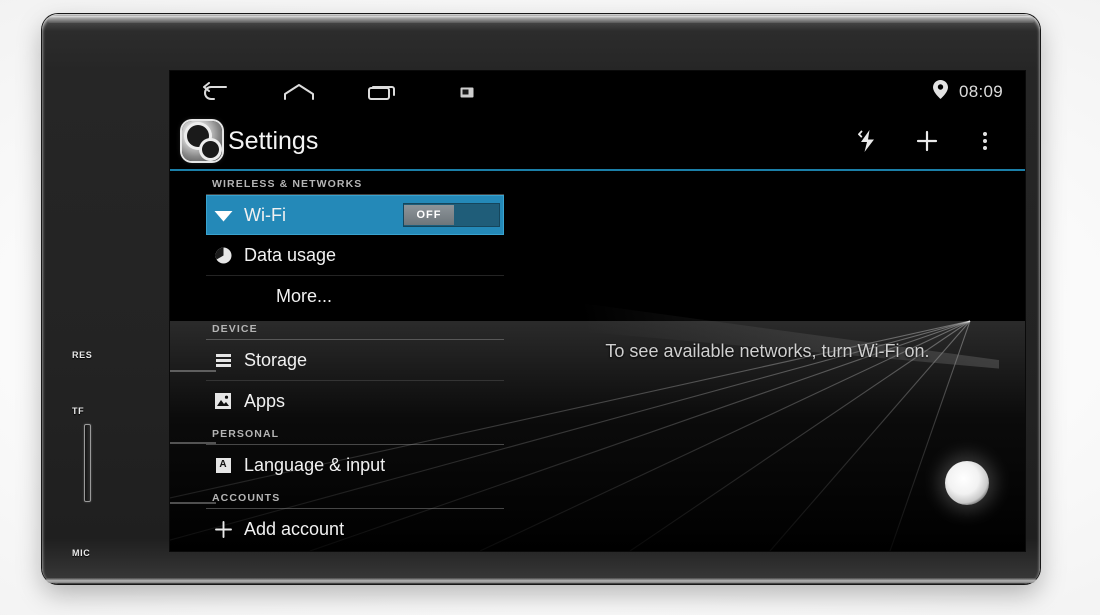 Image resolution: width=1100 pixels, height=615 pixels. What do you see at coordinates (597, 92) in the screenshot?
I see `status-bar: 08:09` at bounding box center [597, 92].